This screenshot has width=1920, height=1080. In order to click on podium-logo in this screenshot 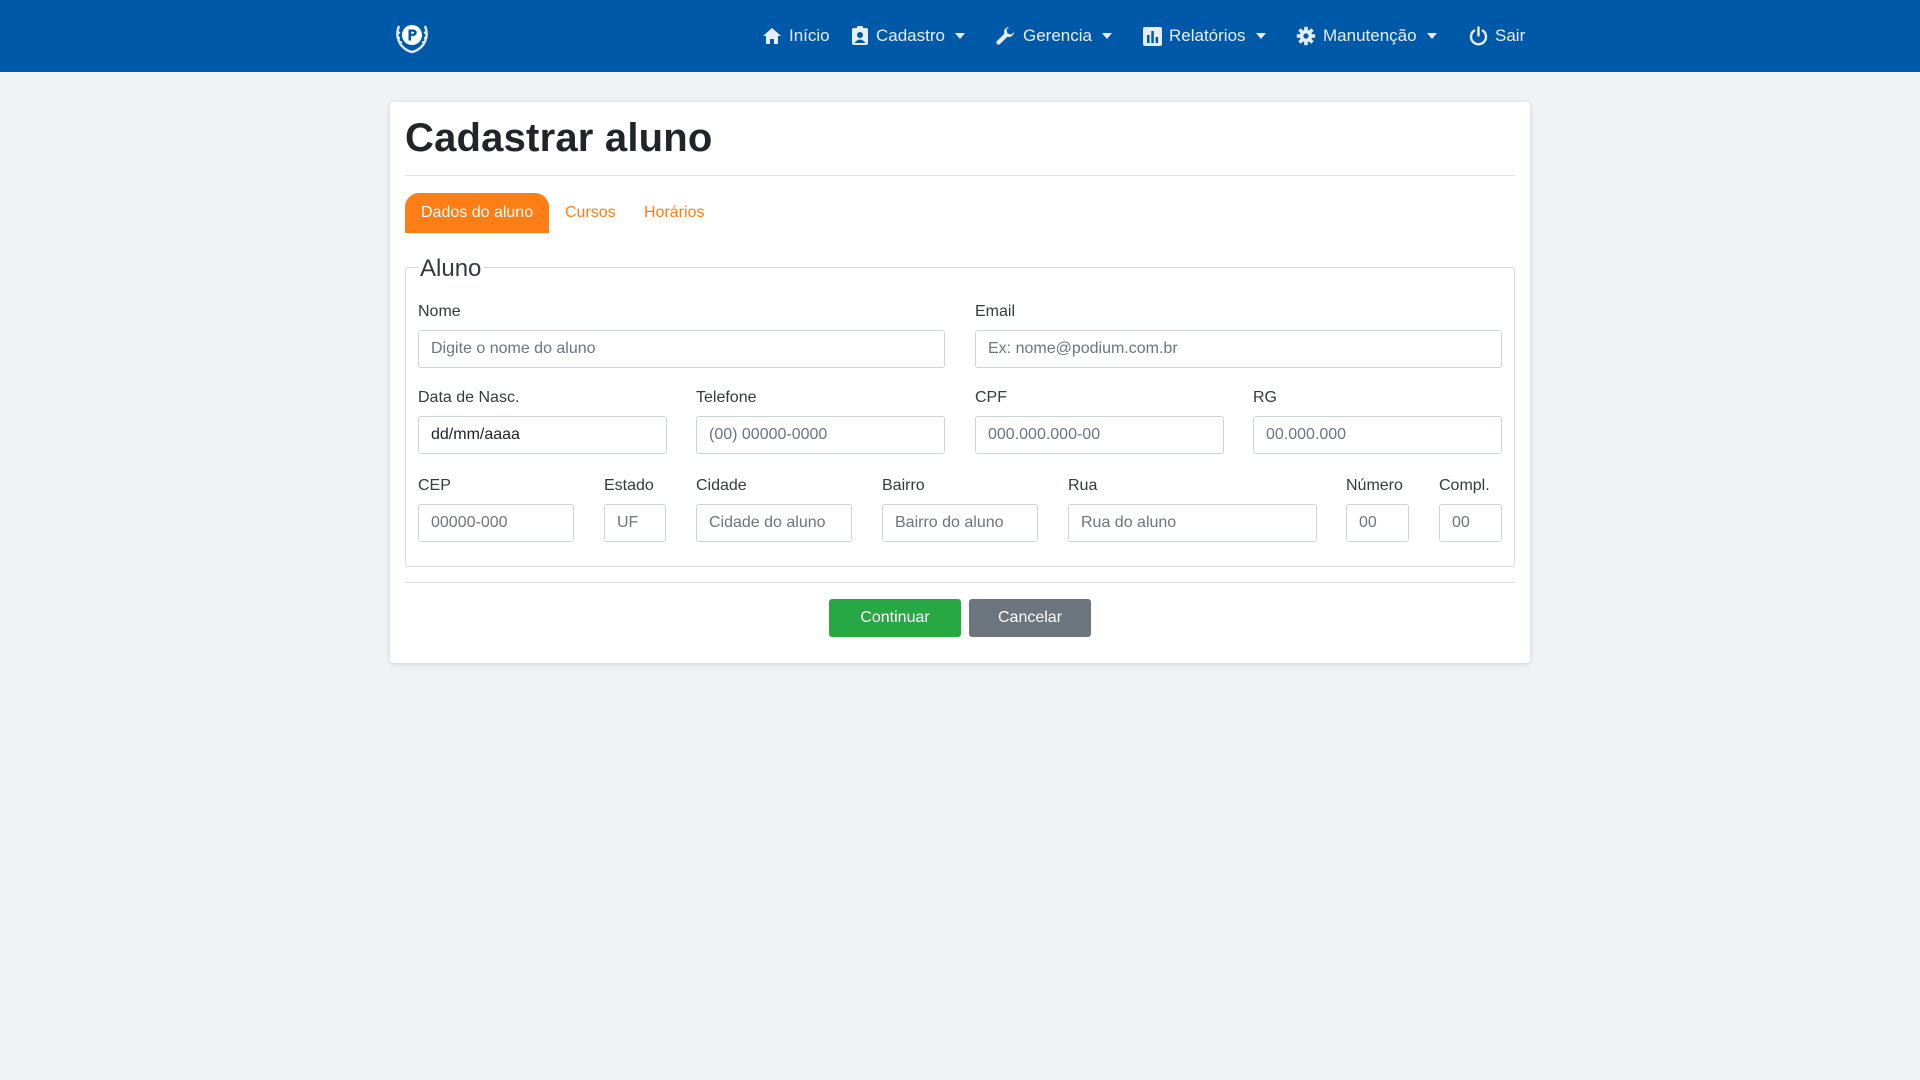, I will do `click(412, 36)`.